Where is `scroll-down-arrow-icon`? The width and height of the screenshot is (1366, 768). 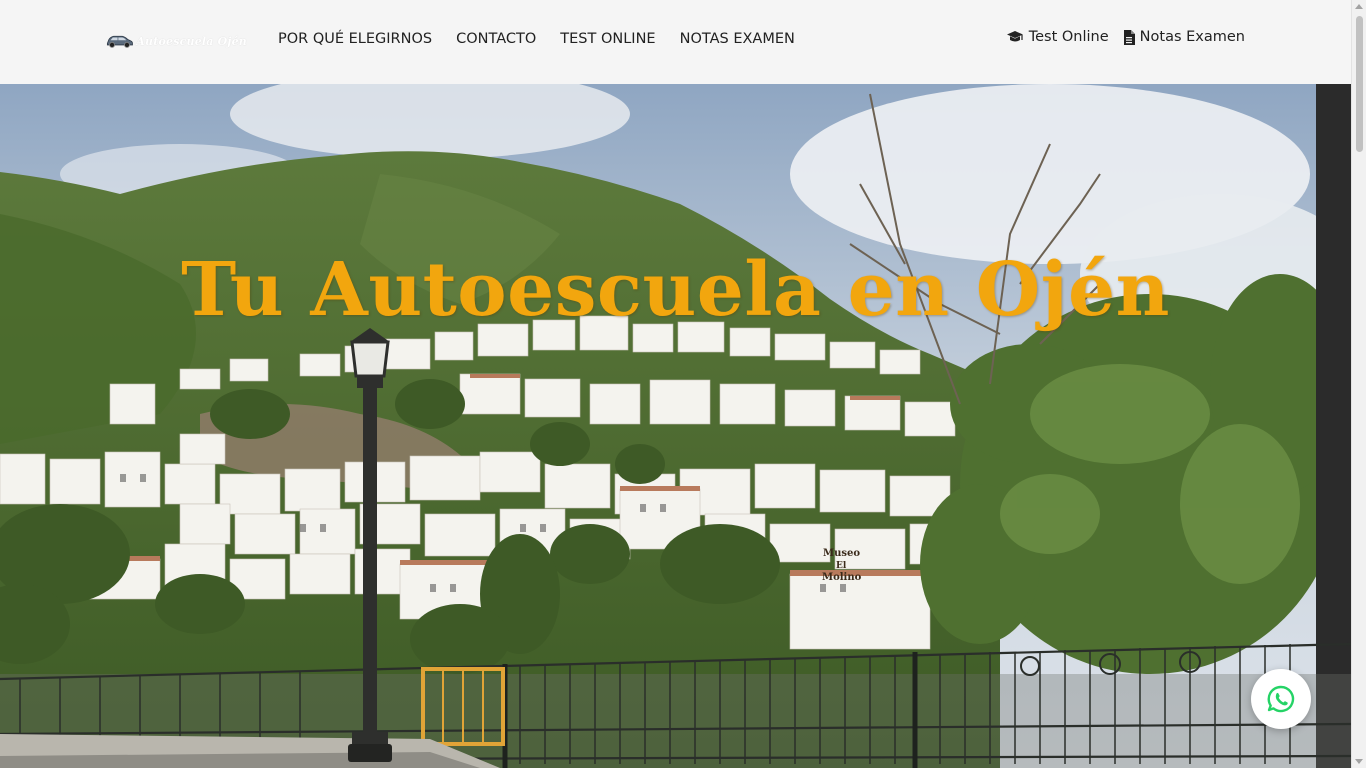
scroll-down-arrow-icon is located at coordinates (1359, 761).